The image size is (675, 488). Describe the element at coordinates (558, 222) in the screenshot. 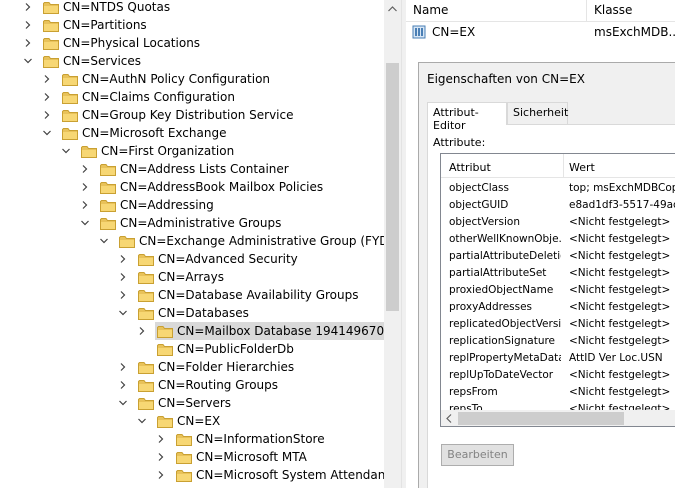

I see `table-row: objectVersion <Nicht festgelegt>` at that location.